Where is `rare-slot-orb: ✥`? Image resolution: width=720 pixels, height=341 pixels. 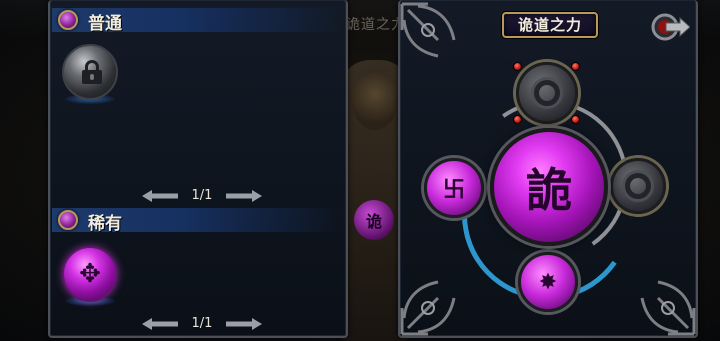
rare-slot-orb: ✥ is located at coordinates (90, 274).